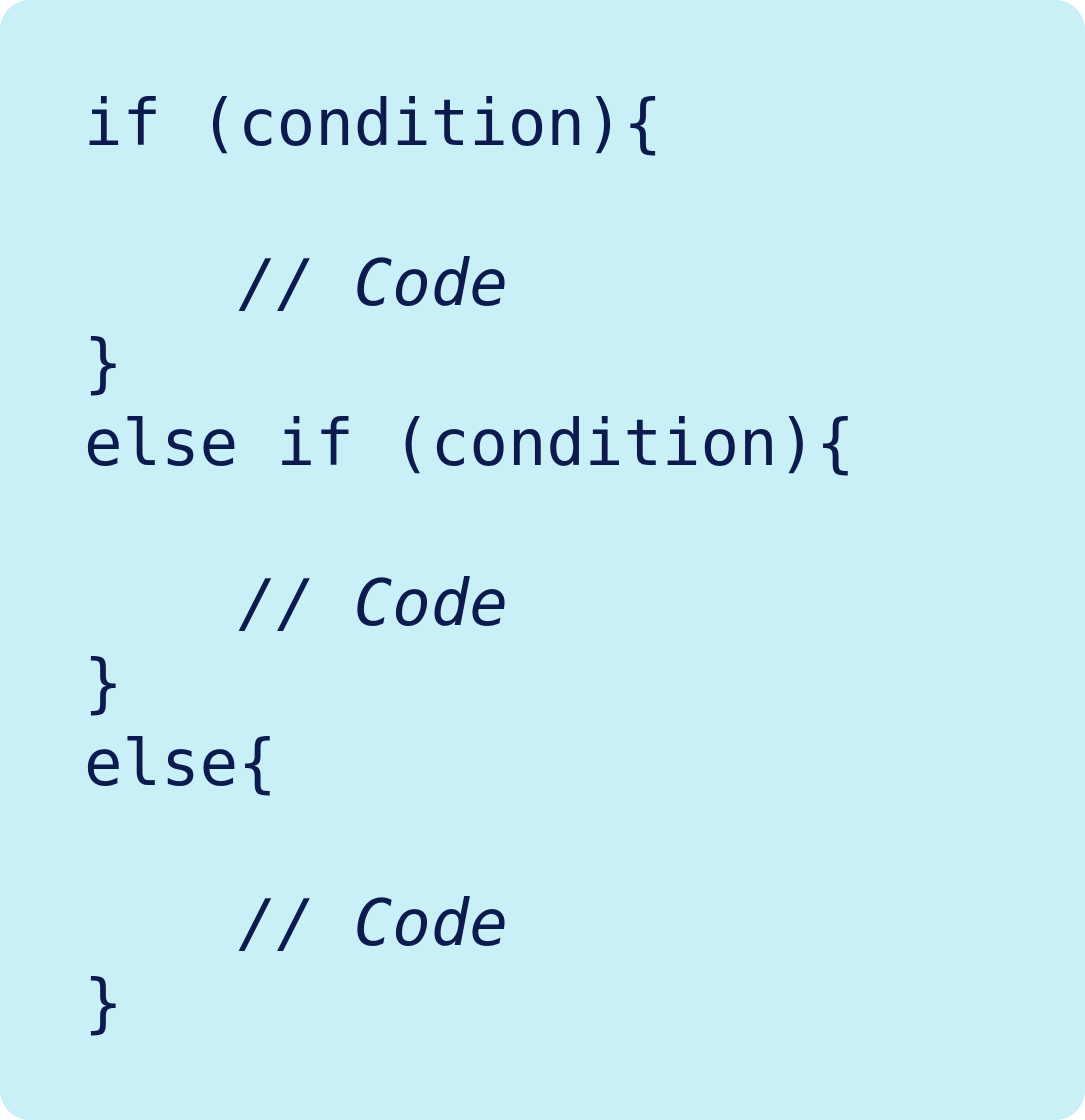 The height and width of the screenshot is (1120, 1085). I want to click on code-line-if: if (condition){, so click(373, 124).